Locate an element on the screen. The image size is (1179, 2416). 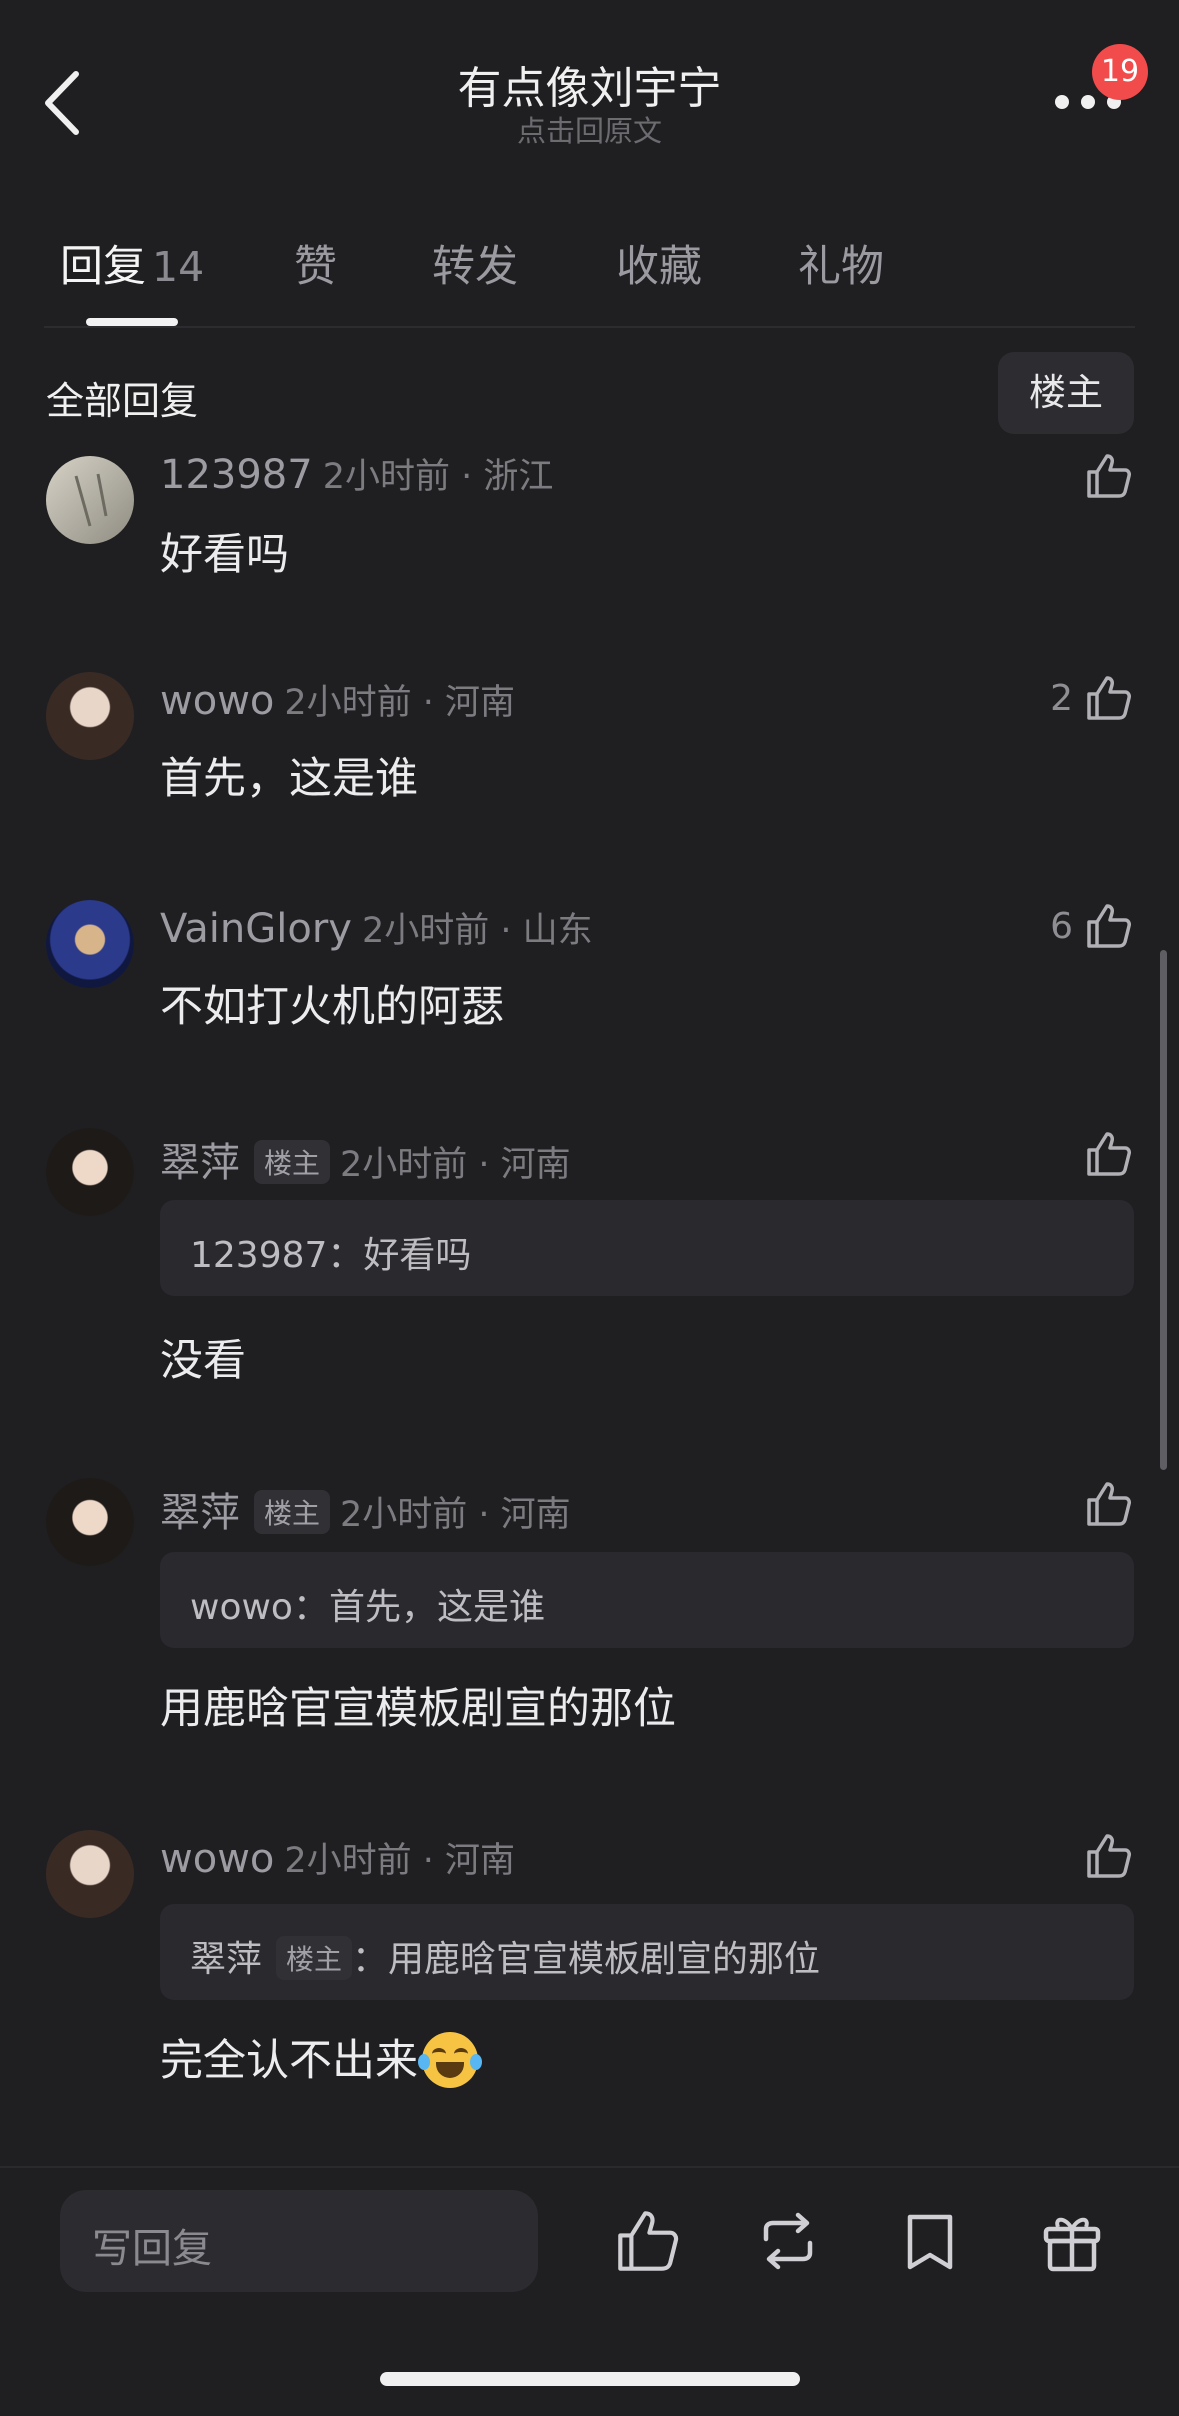
page-title: 有点像刘宇宁 is located at coordinates (589, 88).